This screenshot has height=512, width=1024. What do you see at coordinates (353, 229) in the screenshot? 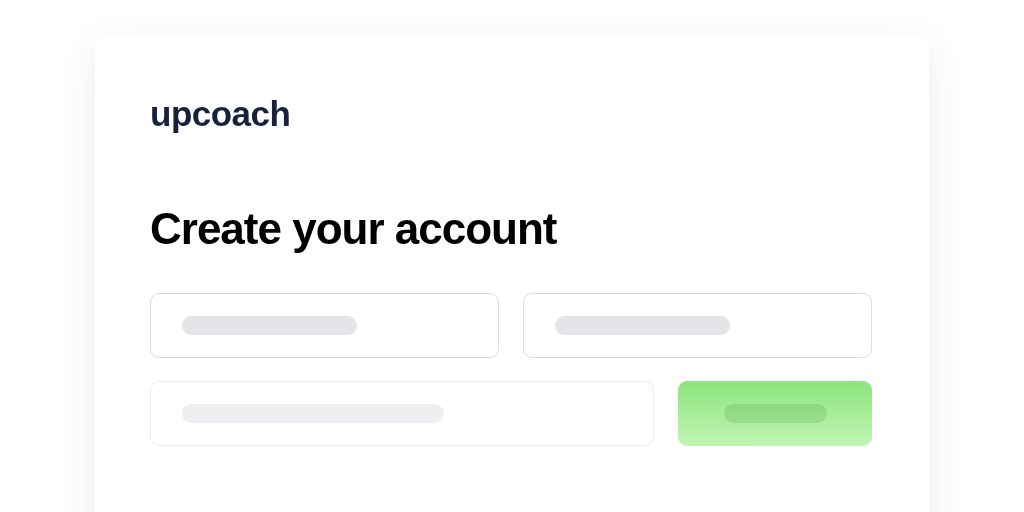
I see `page-heading: Create your account` at bounding box center [353, 229].